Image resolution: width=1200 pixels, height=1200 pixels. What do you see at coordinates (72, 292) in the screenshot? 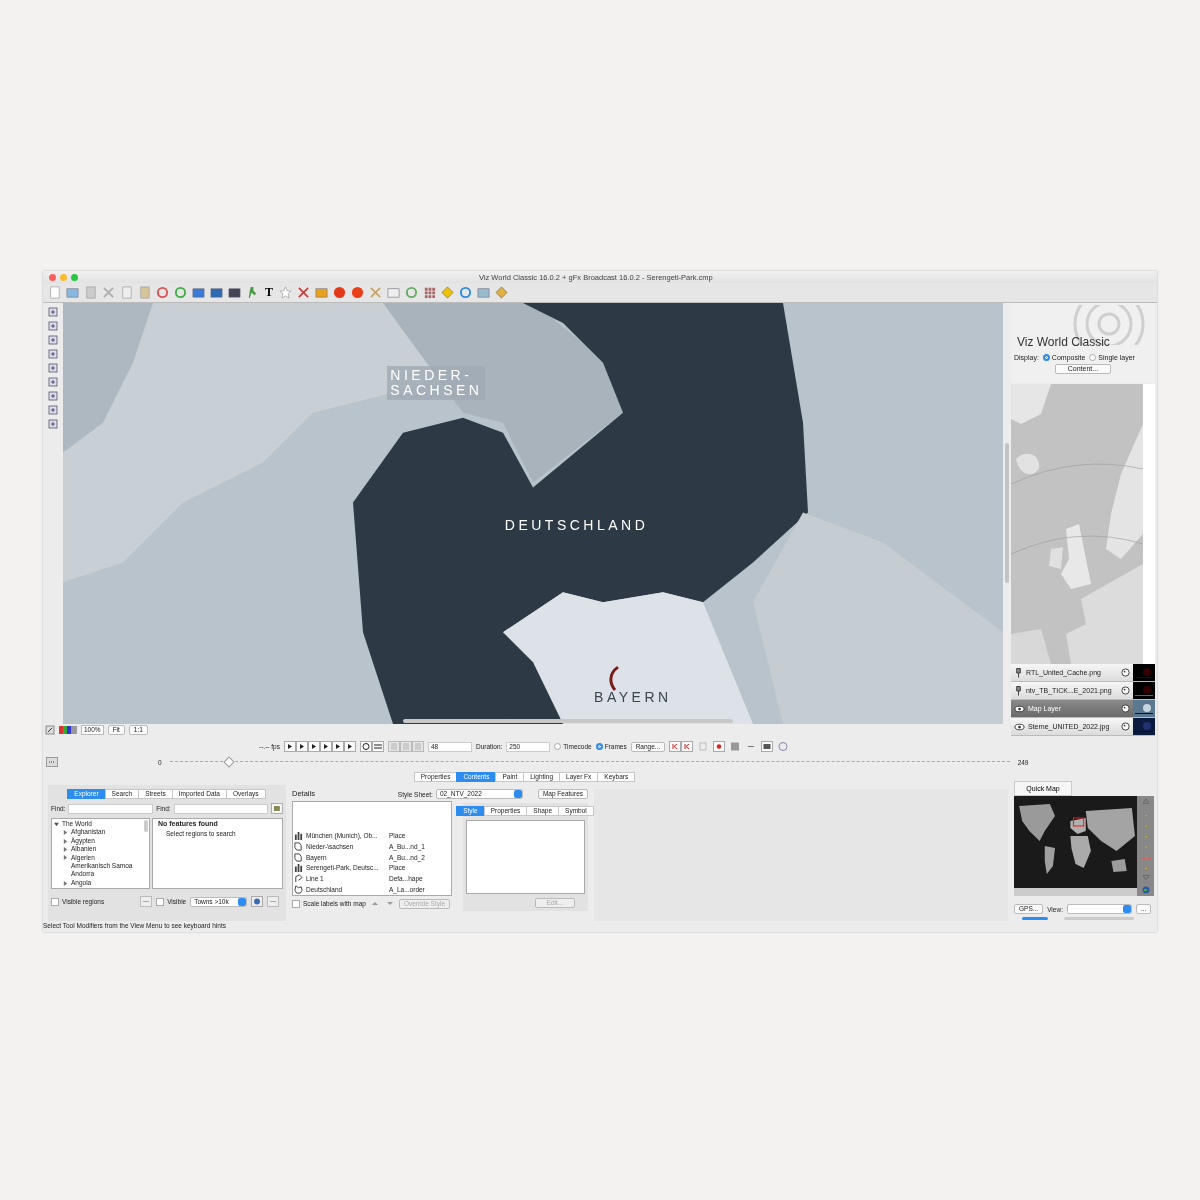
I see `folder-icon` at bounding box center [72, 292].